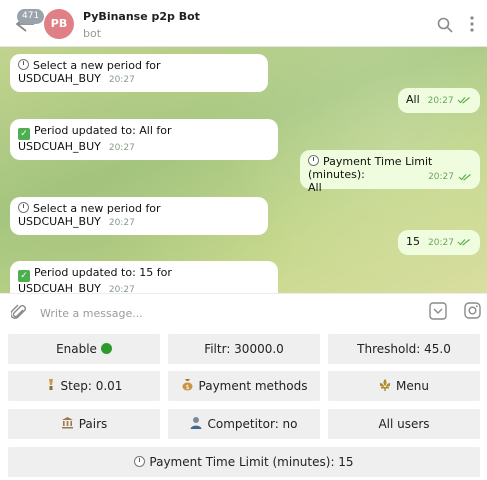 This screenshot has width=487, height=480. Describe the element at coordinates (315, 187) in the screenshot. I see `message-text-line2: All` at that location.